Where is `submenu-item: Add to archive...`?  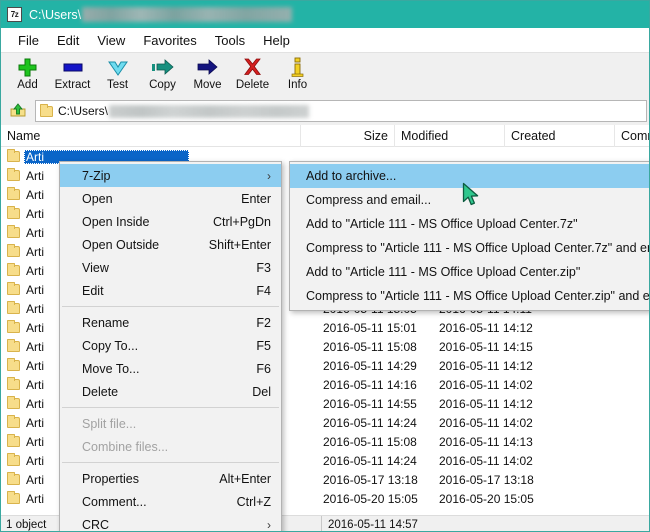
submenu-item: Add to archive... is located at coordinates (469, 176).